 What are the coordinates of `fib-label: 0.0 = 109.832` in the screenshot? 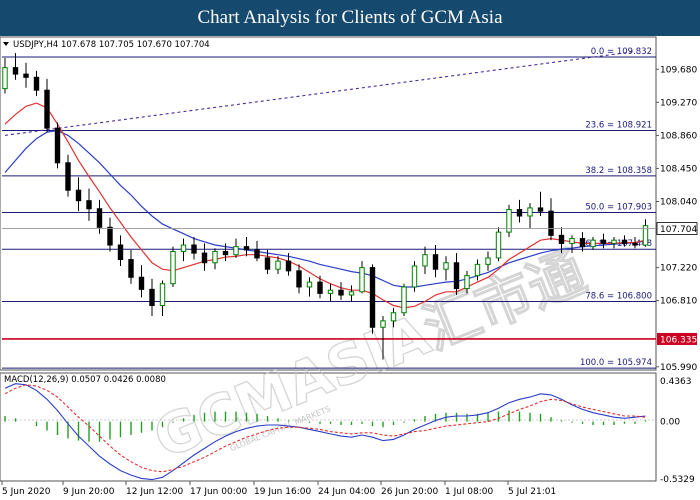 It's located at (621, 52).